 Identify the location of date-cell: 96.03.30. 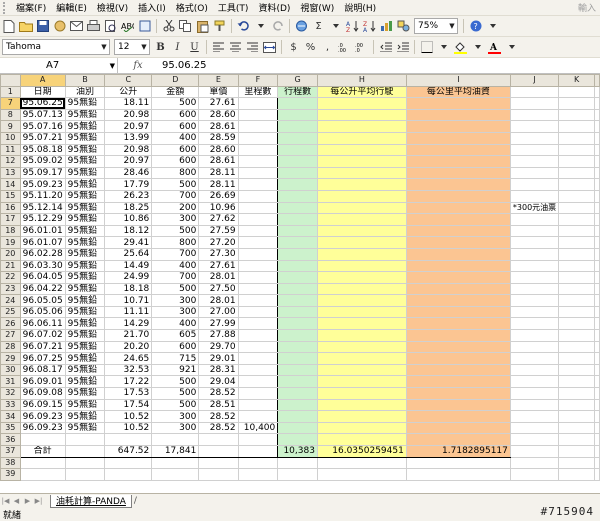
(42, 266).